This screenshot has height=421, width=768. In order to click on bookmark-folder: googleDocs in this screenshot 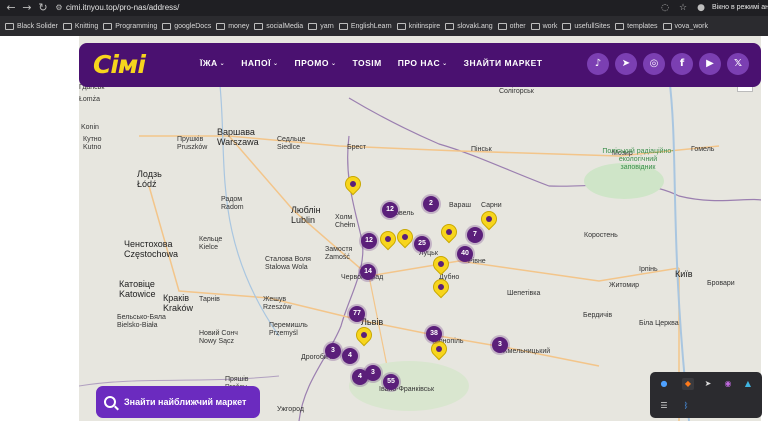, I will do `click(186, 26)`.